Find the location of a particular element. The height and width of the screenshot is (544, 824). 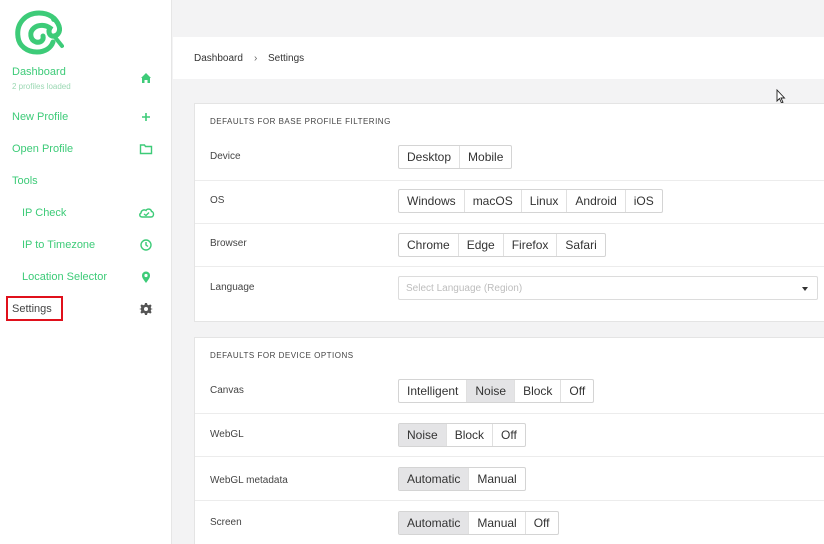

screen-option-automatic: Automatic is located at coordinates (434, 523).